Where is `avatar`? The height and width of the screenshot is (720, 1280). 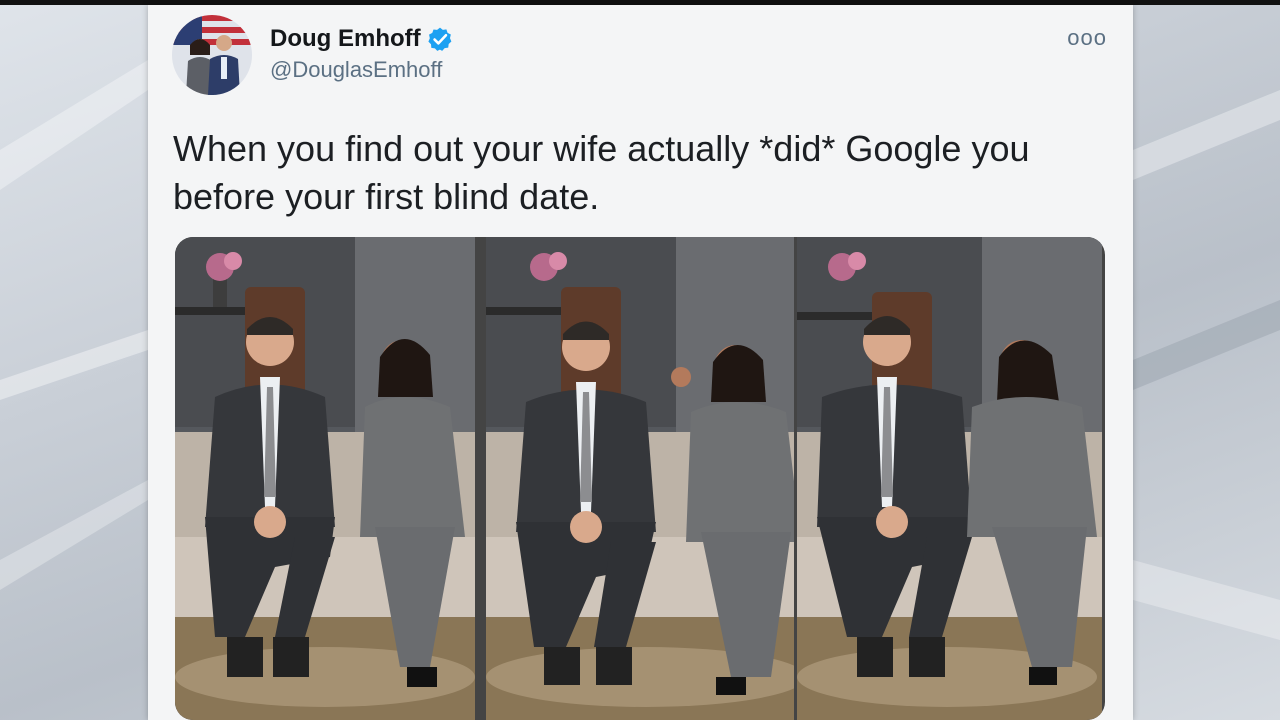 avatar is located at coordinates (212, 55).